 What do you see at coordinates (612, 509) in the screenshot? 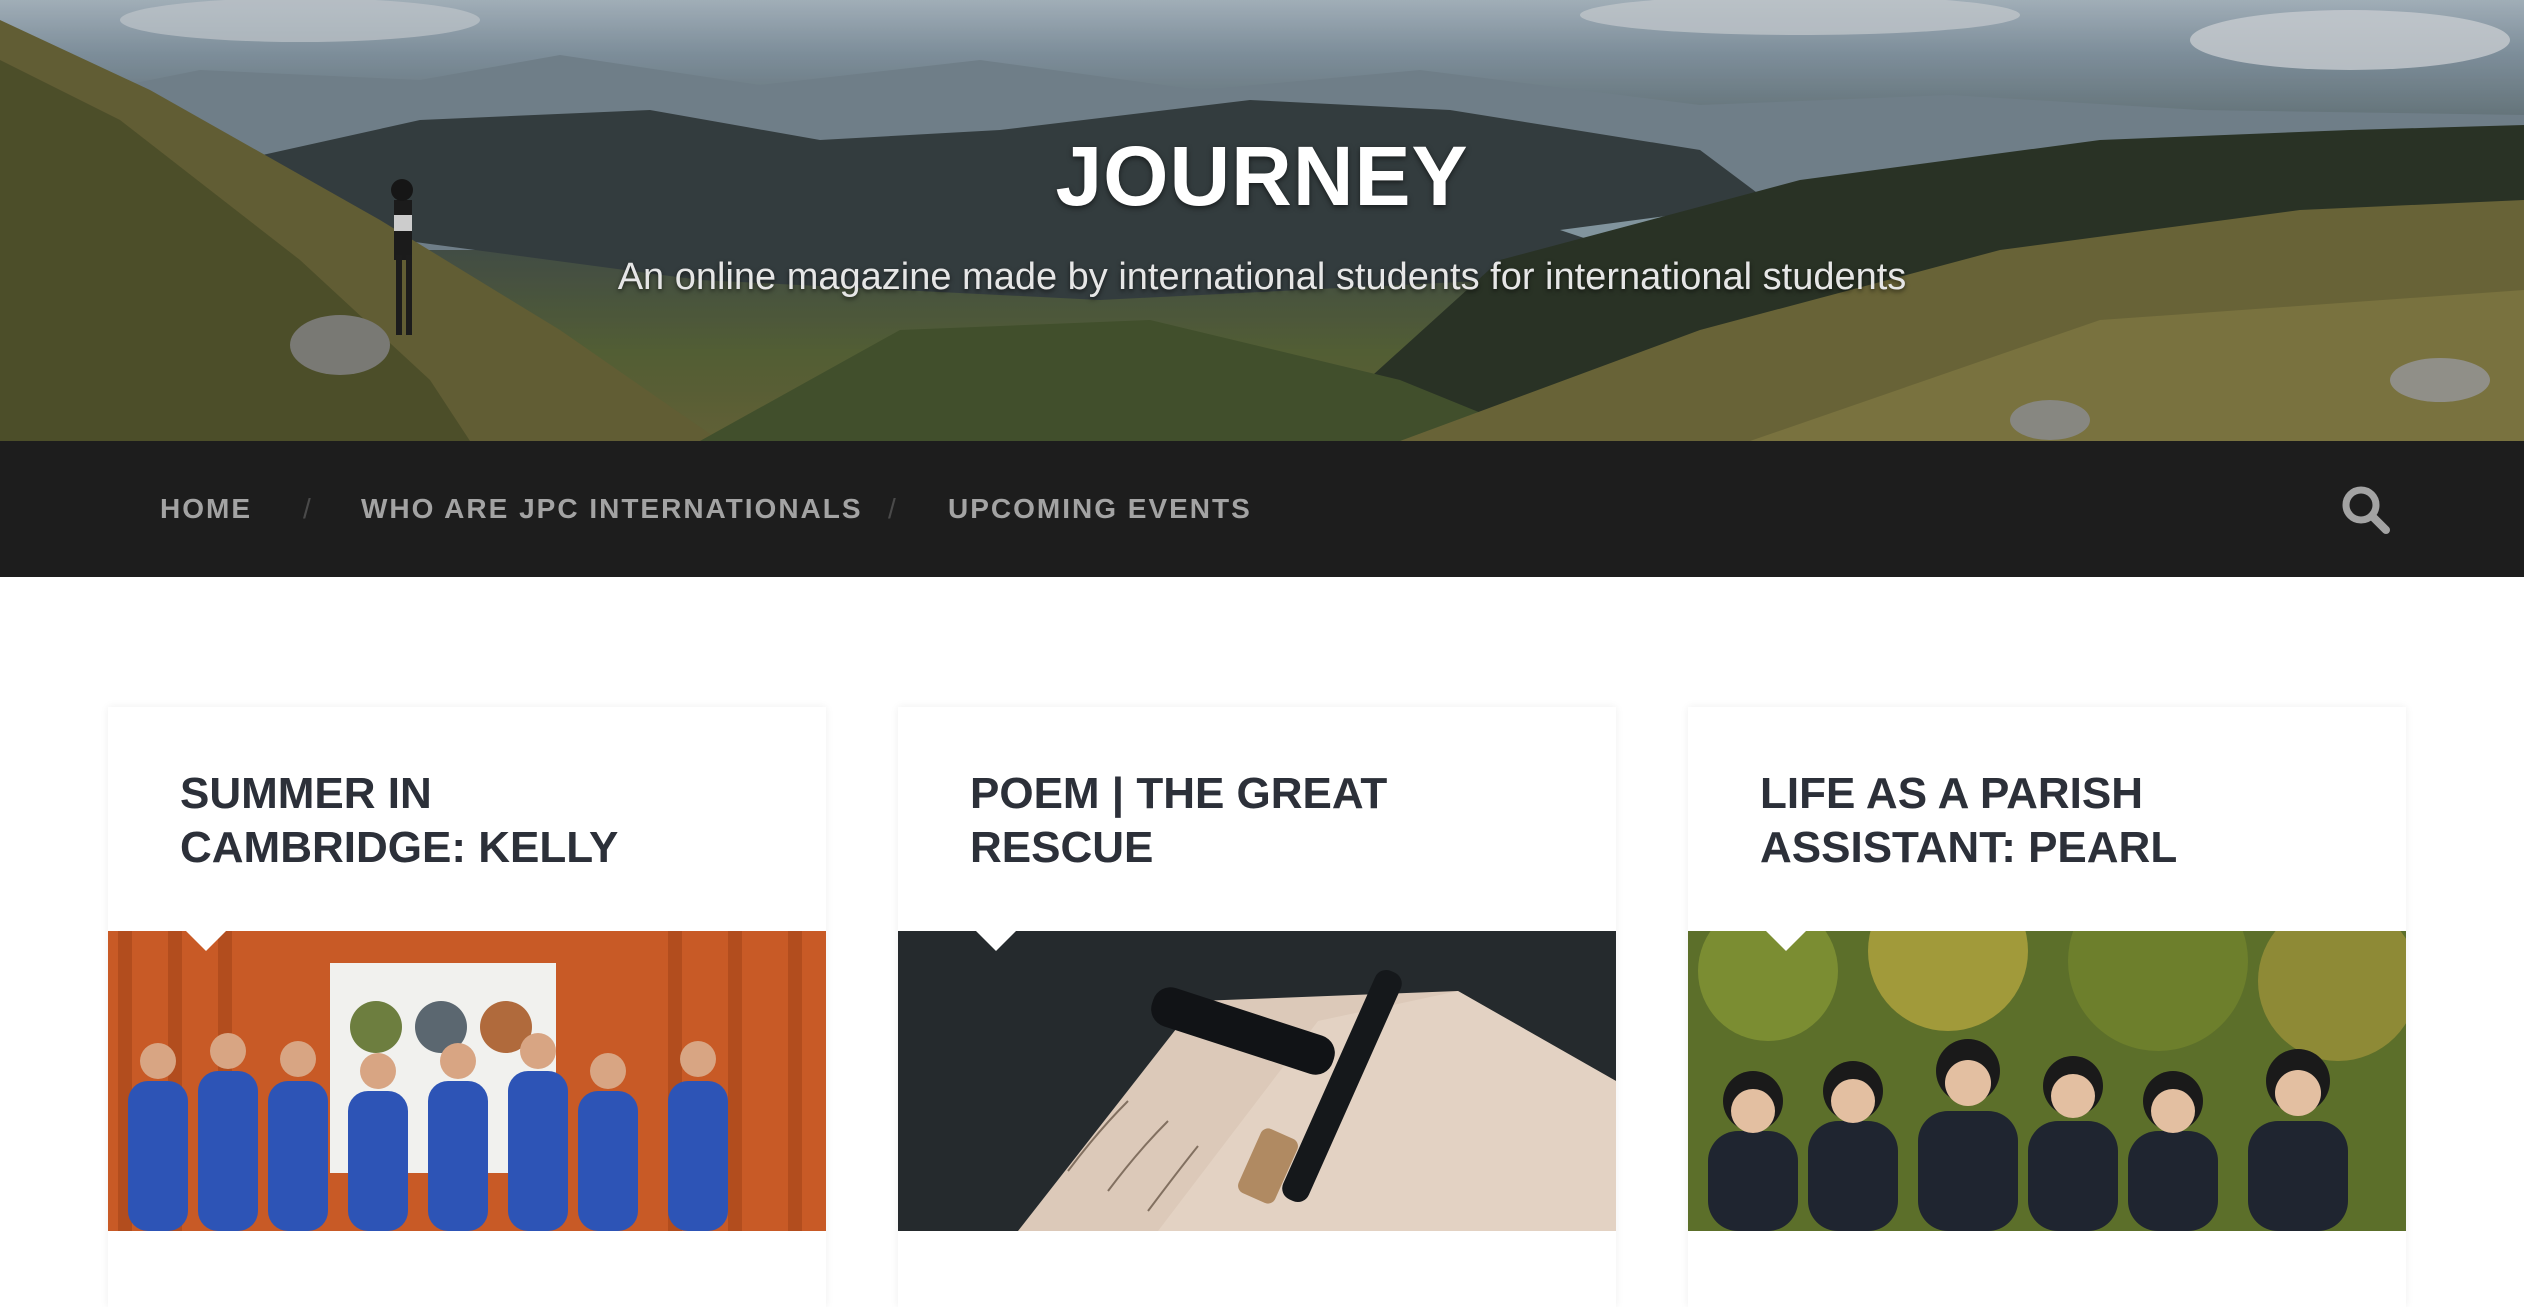
I see `nav-item-who-are-jpc-internationals: WHO ARE JPC INTERNATIONALS` at bounding box center [612, 509].